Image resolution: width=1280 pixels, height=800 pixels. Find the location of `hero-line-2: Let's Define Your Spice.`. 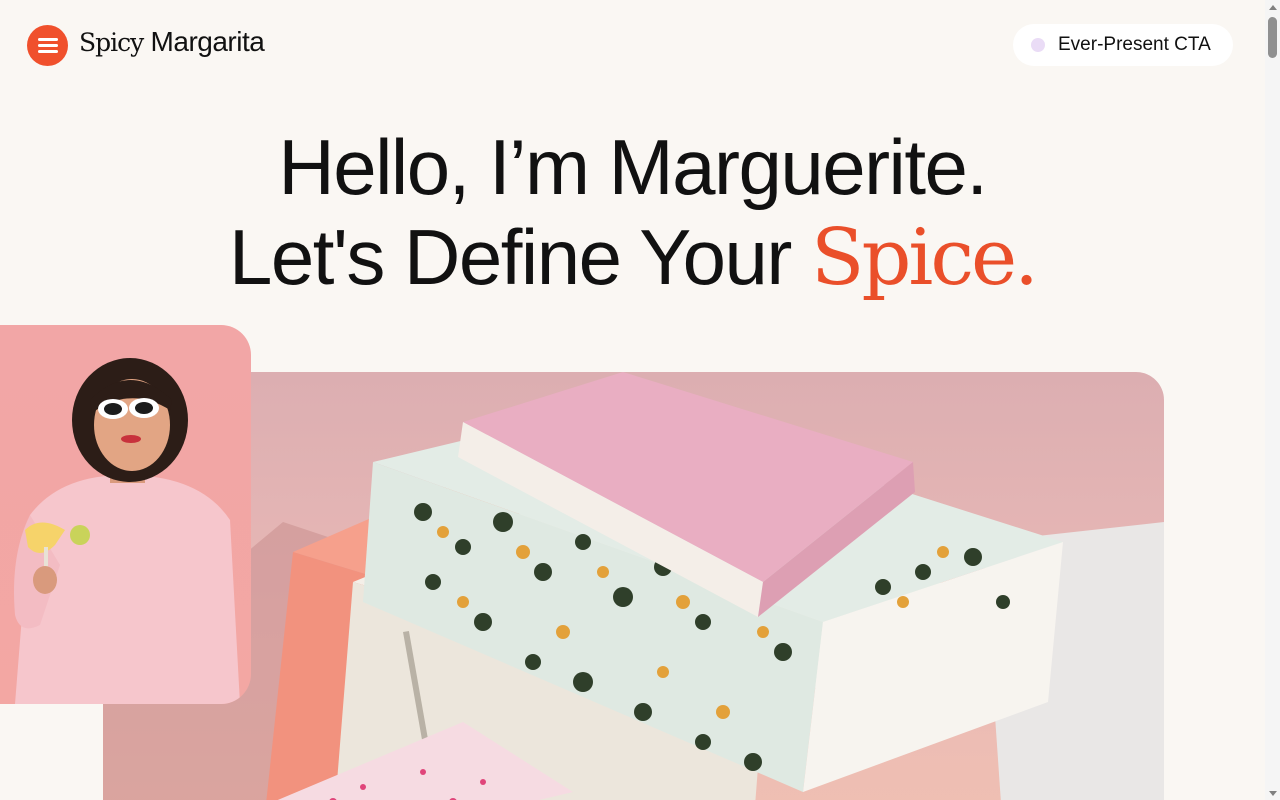

hero-line-2: Let's Define Your Spice. is located at coordinates (632, 257).